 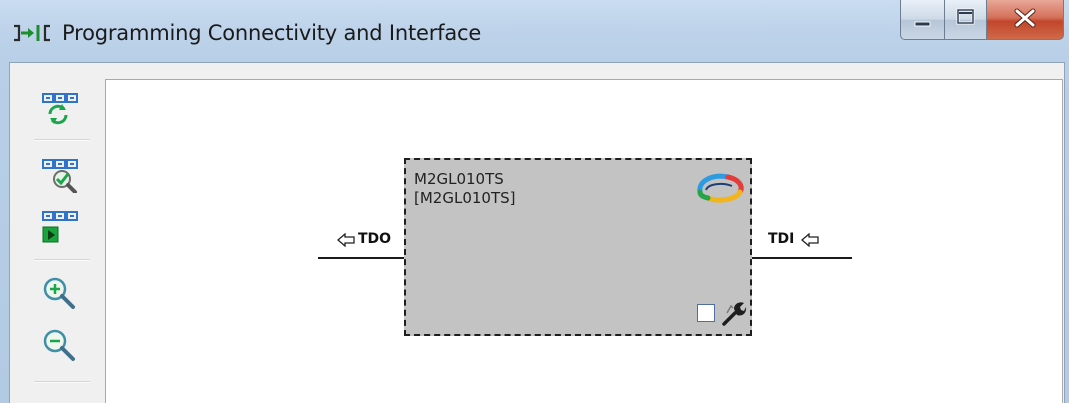 What do you see at coordinates (32, 33) in the screenshot?
I see `app-icon` at bounding box center [32, 33].